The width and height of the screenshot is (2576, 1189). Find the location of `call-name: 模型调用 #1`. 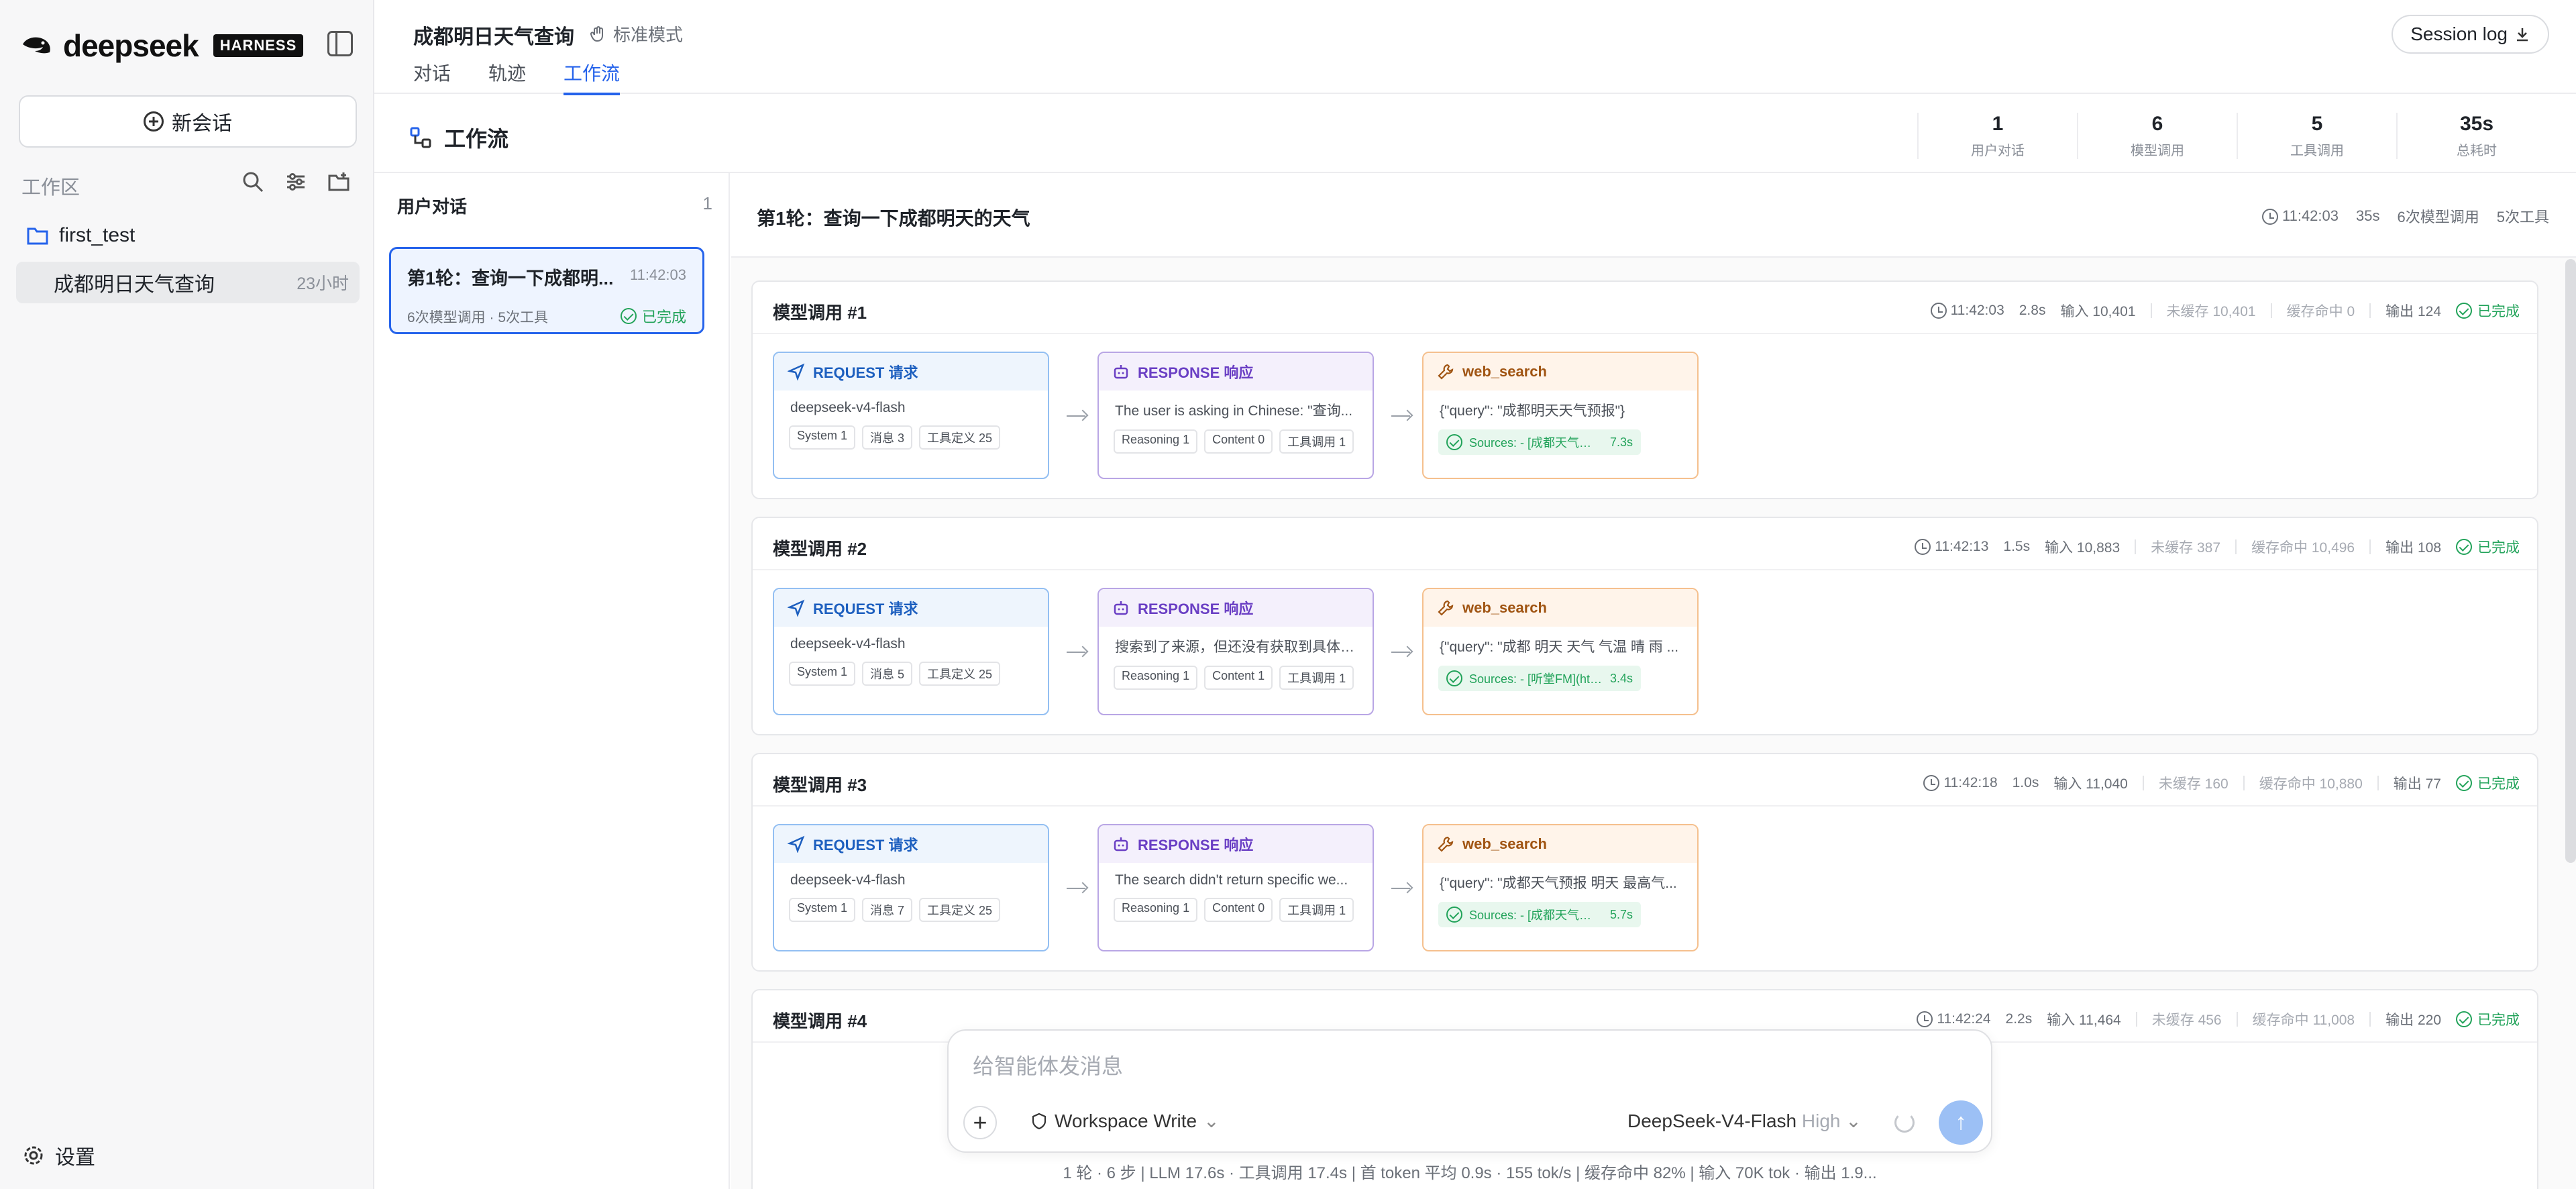

call-name: 模型调用 #1 is located at coordinates (820, 313).